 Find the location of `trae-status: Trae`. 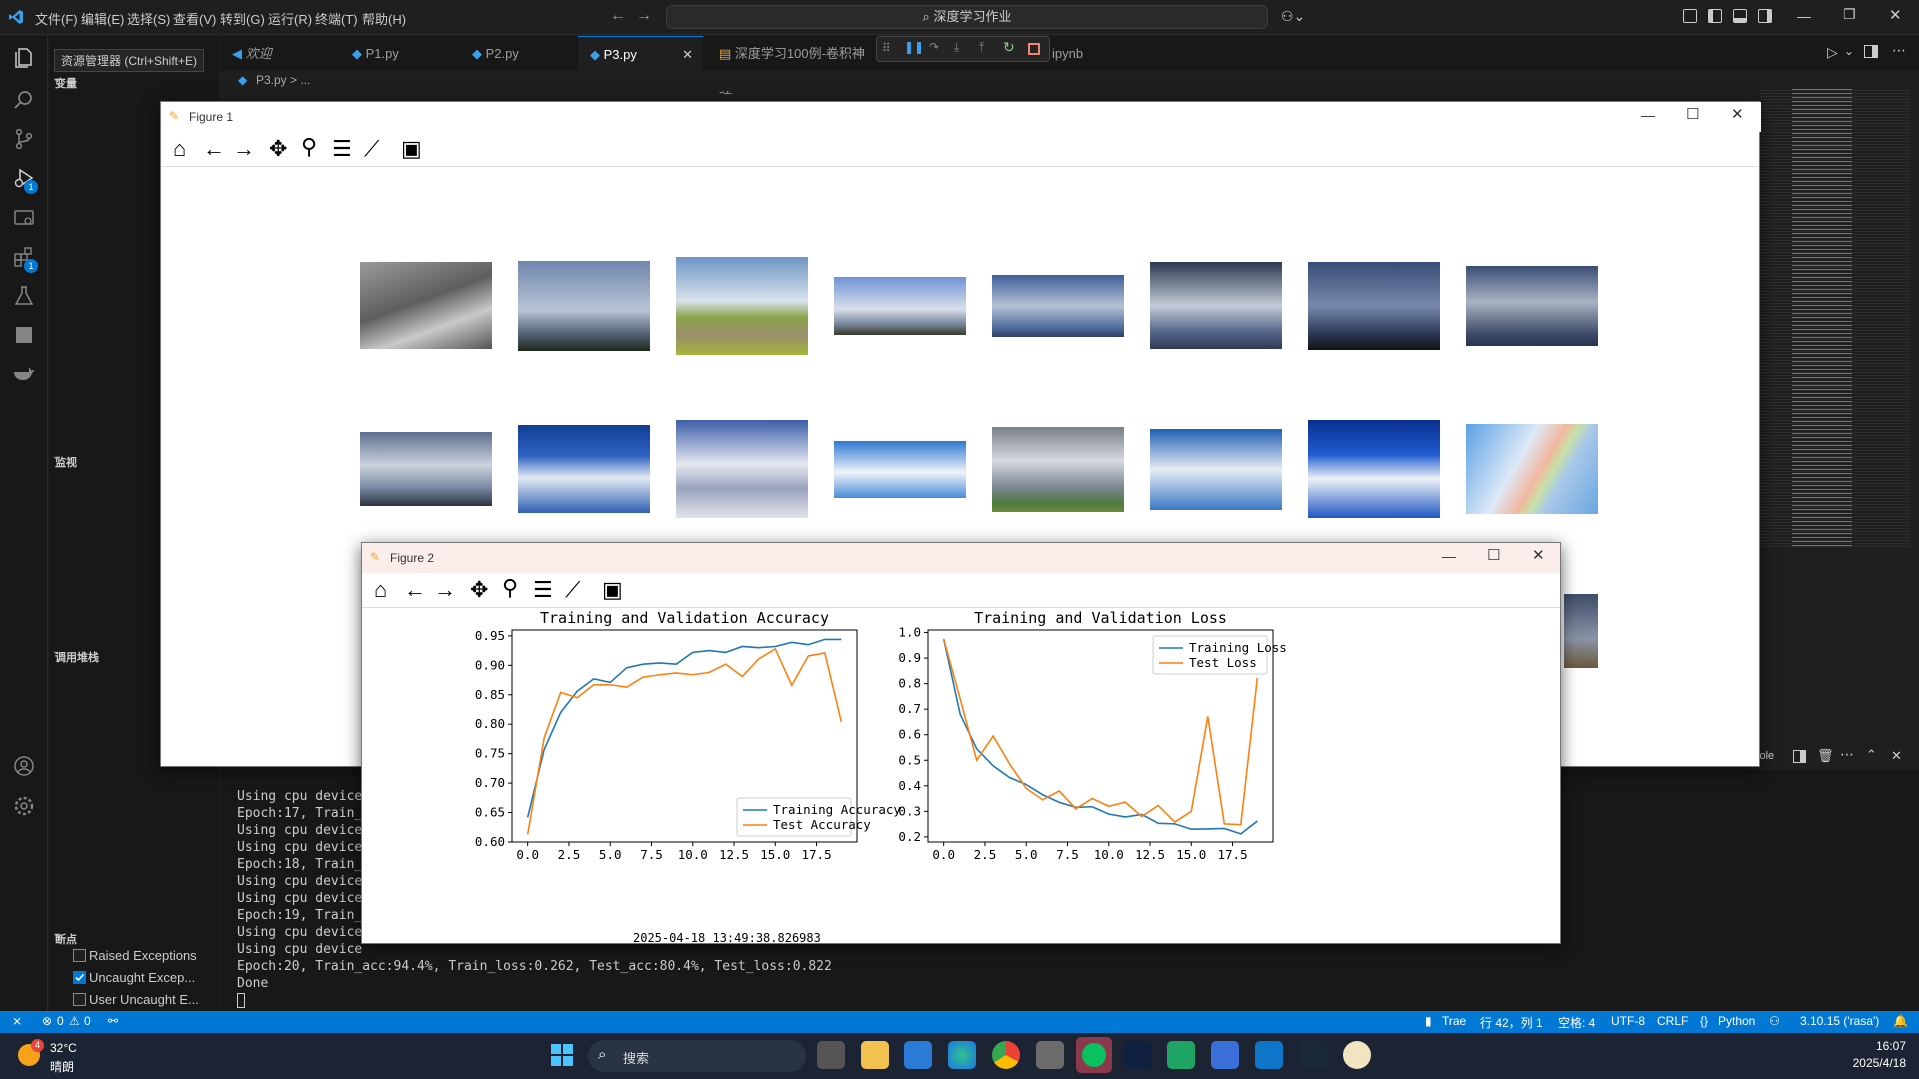

trae-status: Trae is located at coordinates (1454, 1021).